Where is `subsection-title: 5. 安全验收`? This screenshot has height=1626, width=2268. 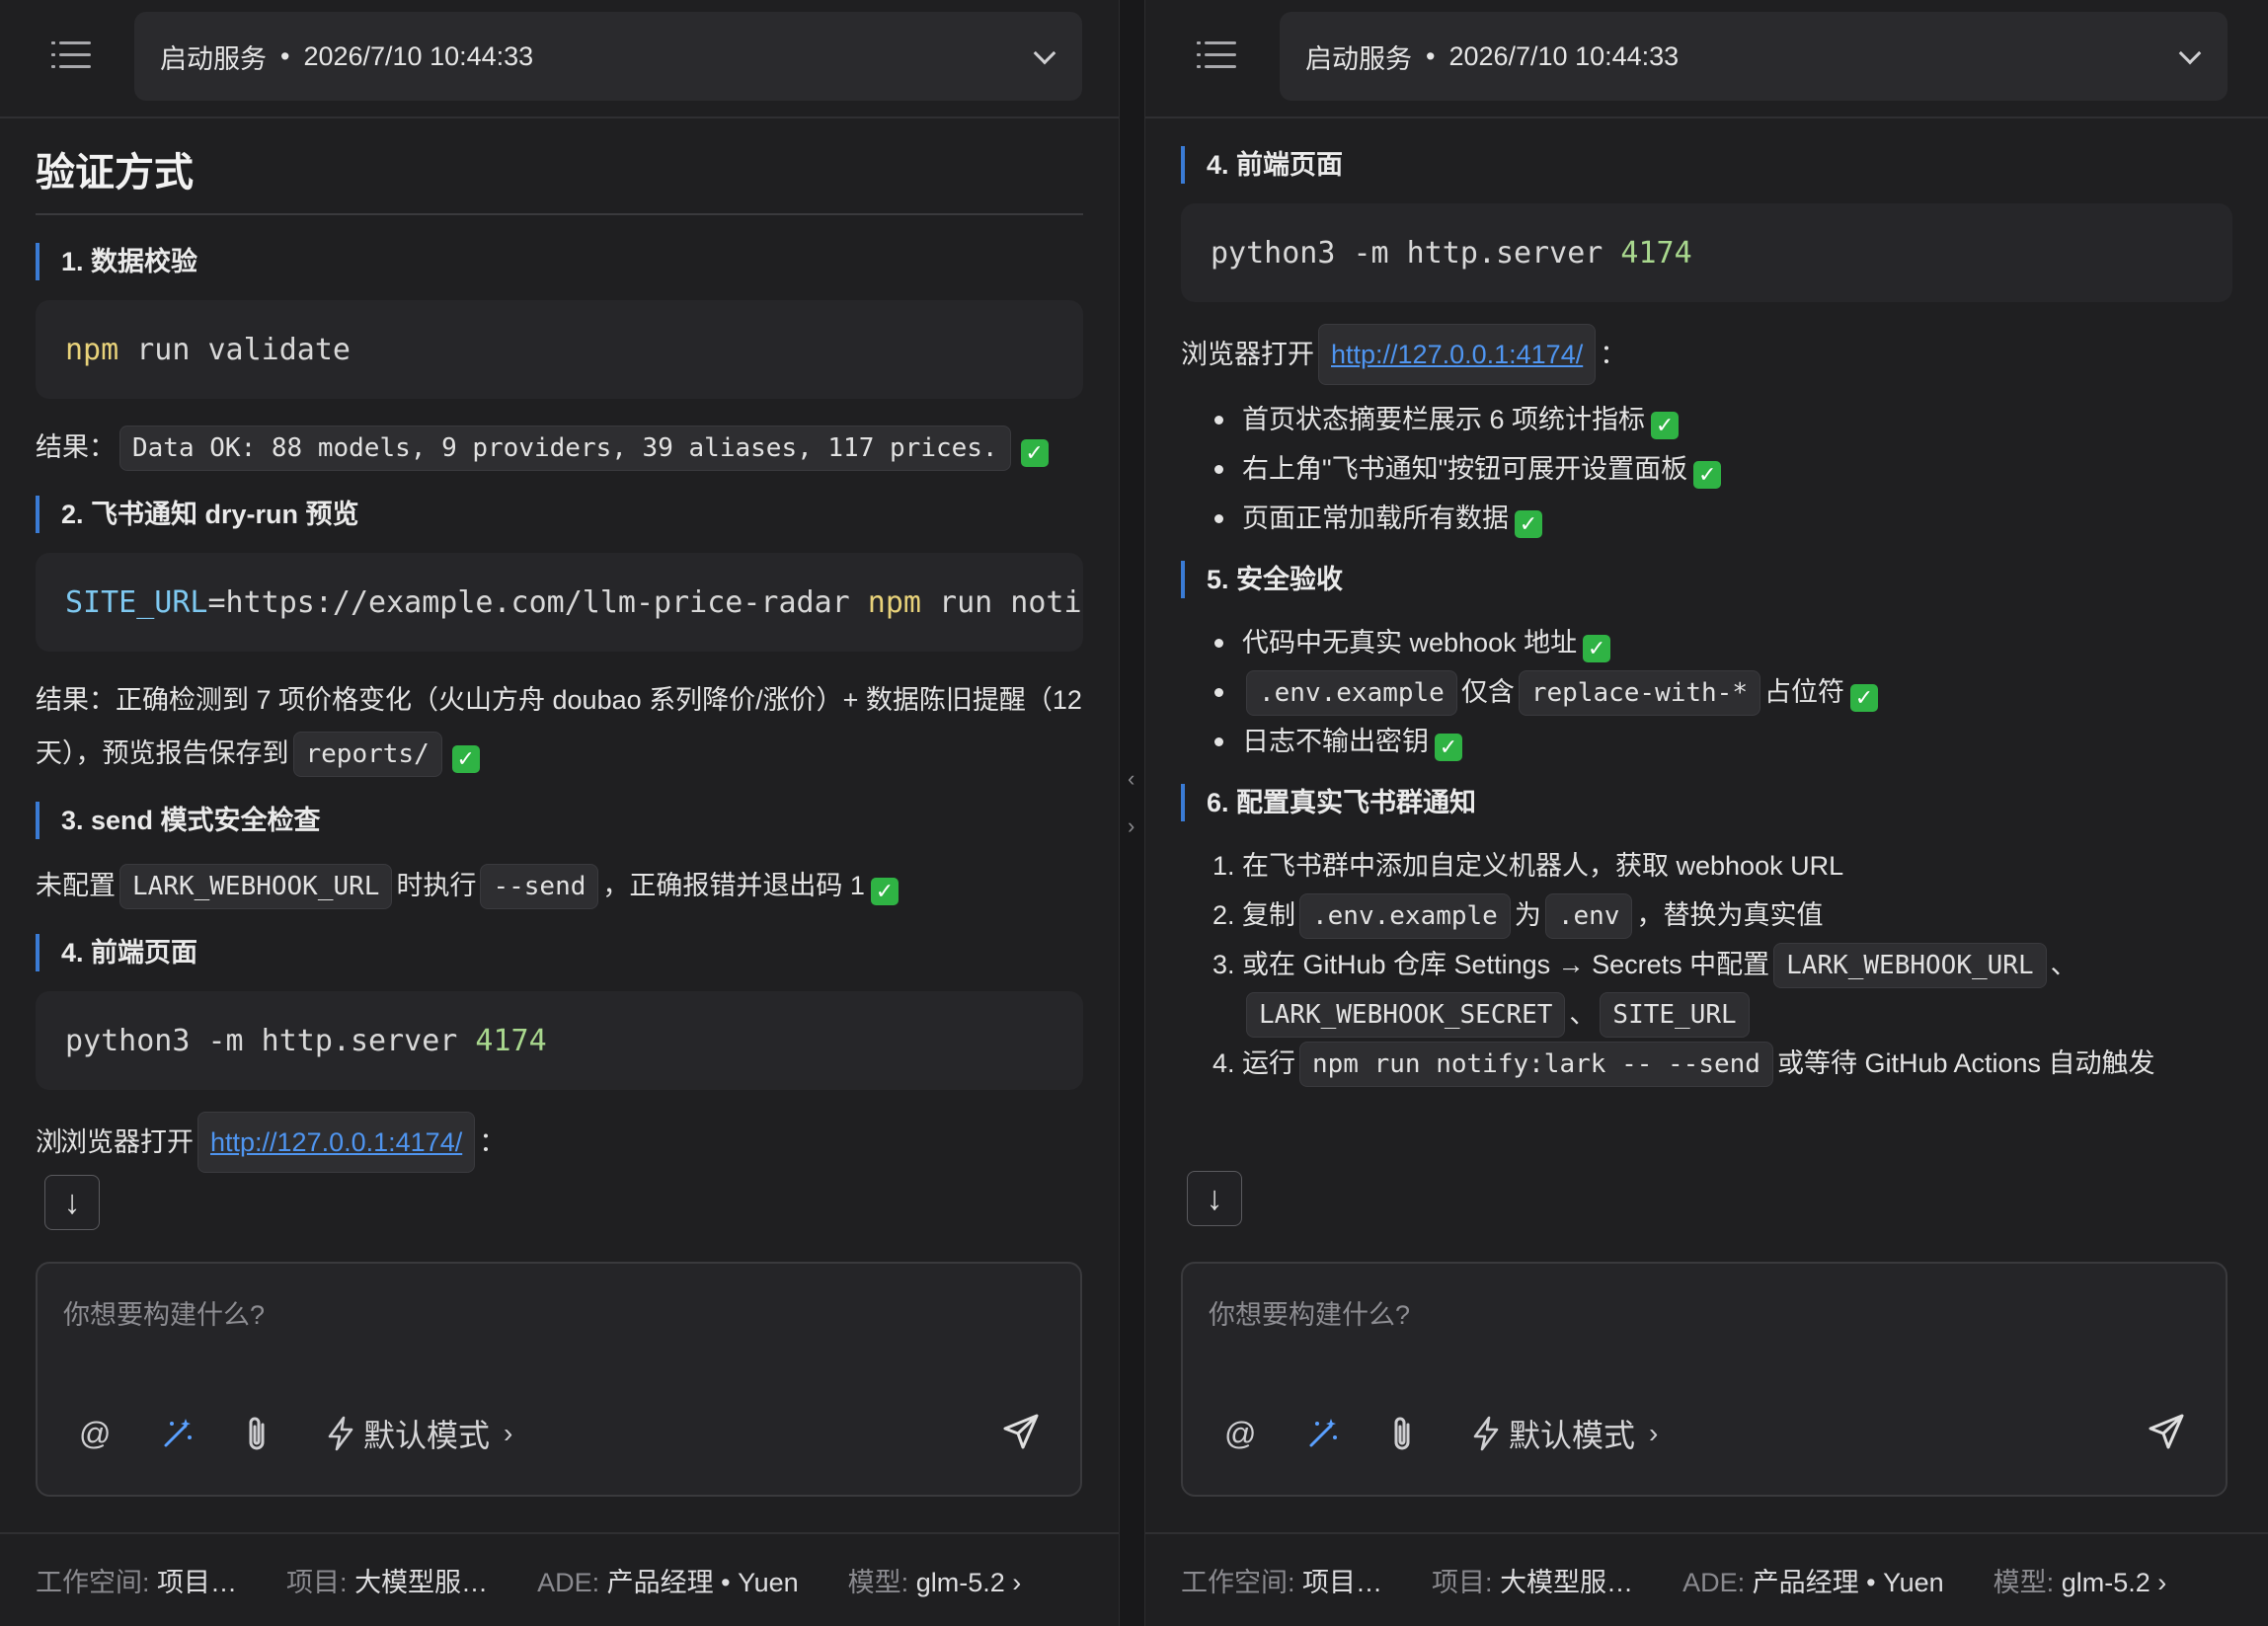 subsection-title: 5. 安全验收 is located at coordinates (1706, 579).